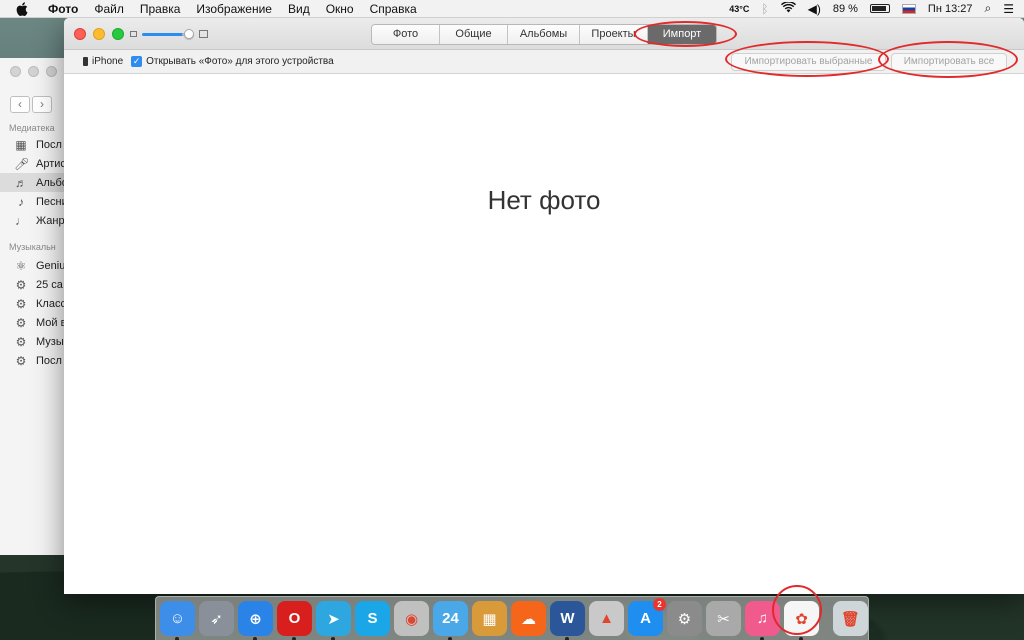 The height and width of the screenshot is (640, 1024). I want to click on app-store-icon: A2, so click(647, 617).